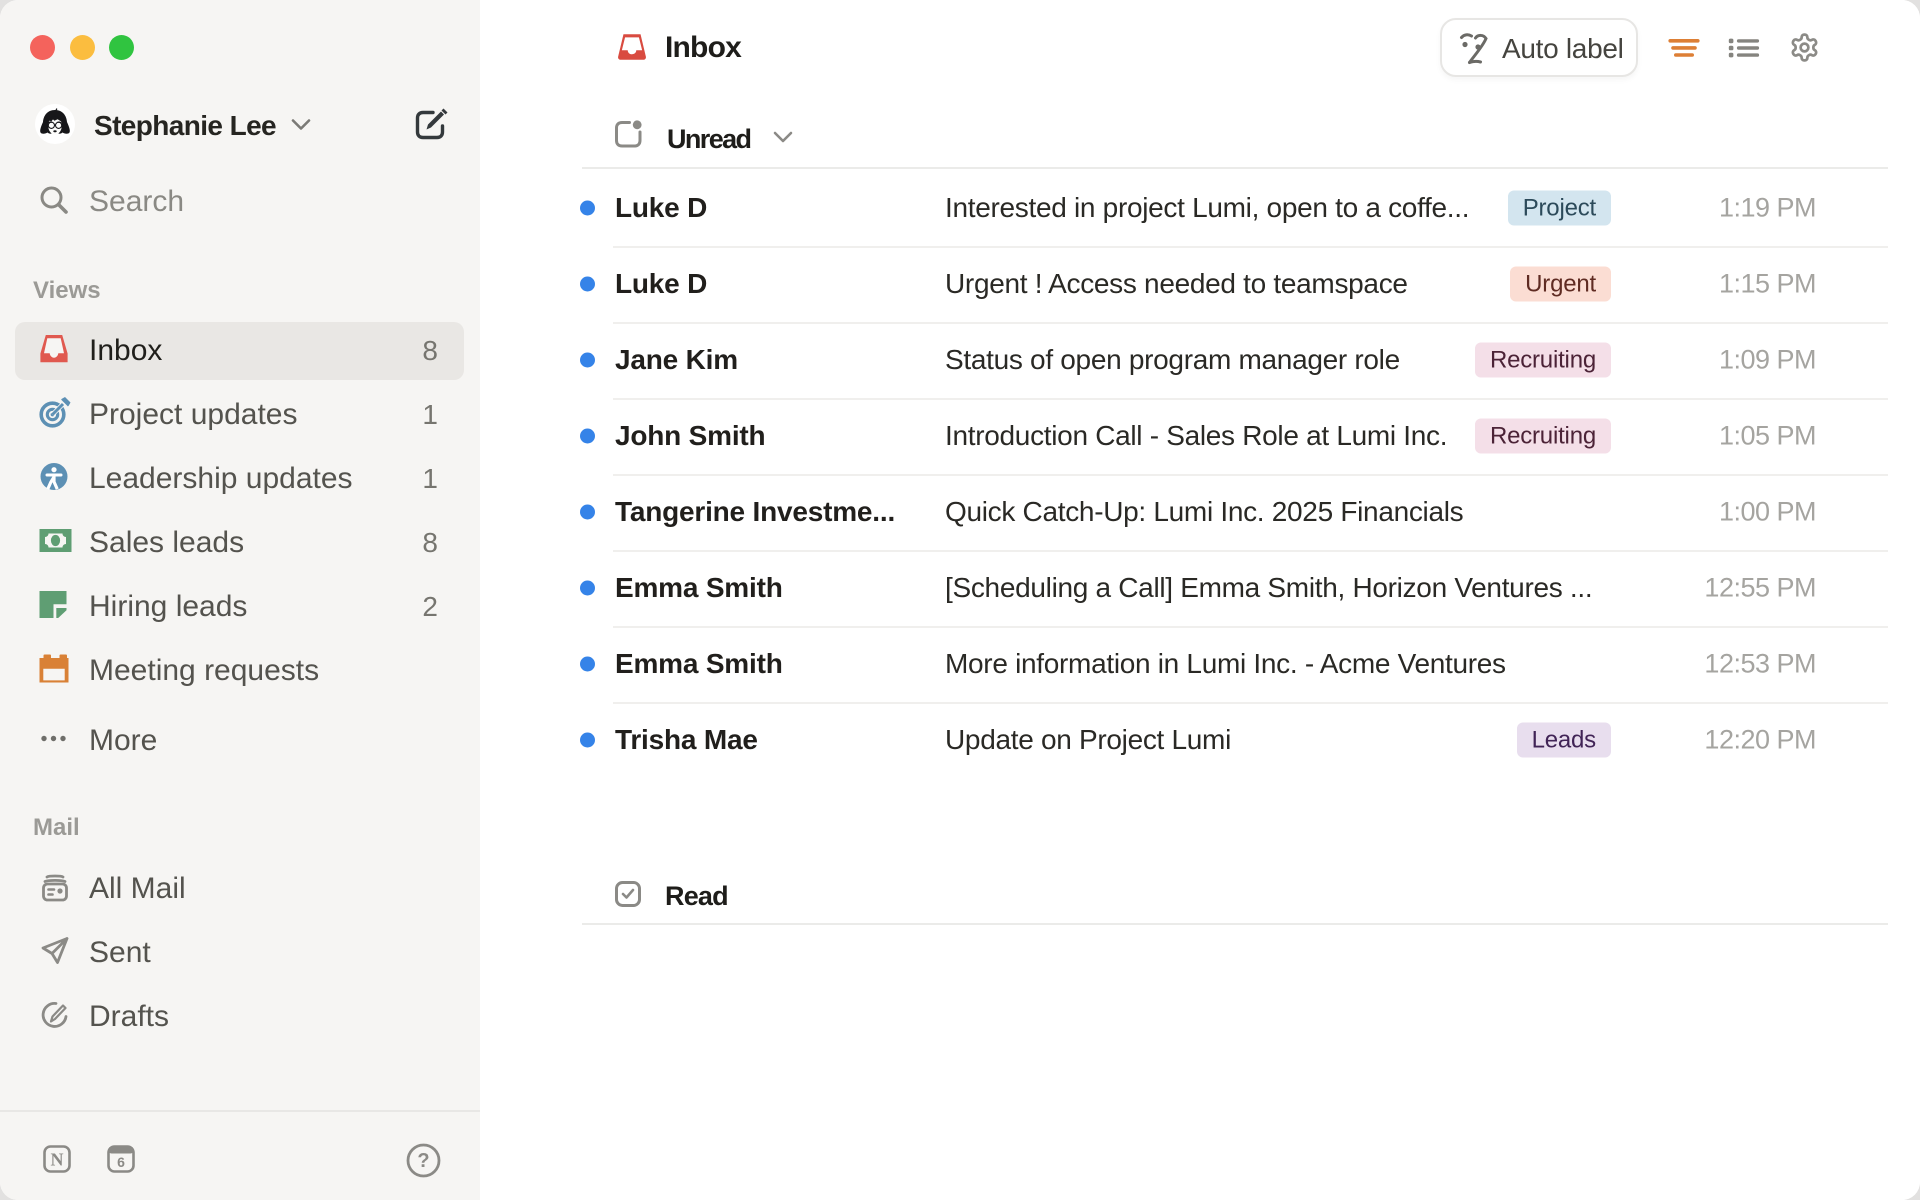 The width and height of the screenshot is (1920, 1200). Describe the element at coordinates (57, 1160) in the screenshot. I see `svg-text: N` at that location.